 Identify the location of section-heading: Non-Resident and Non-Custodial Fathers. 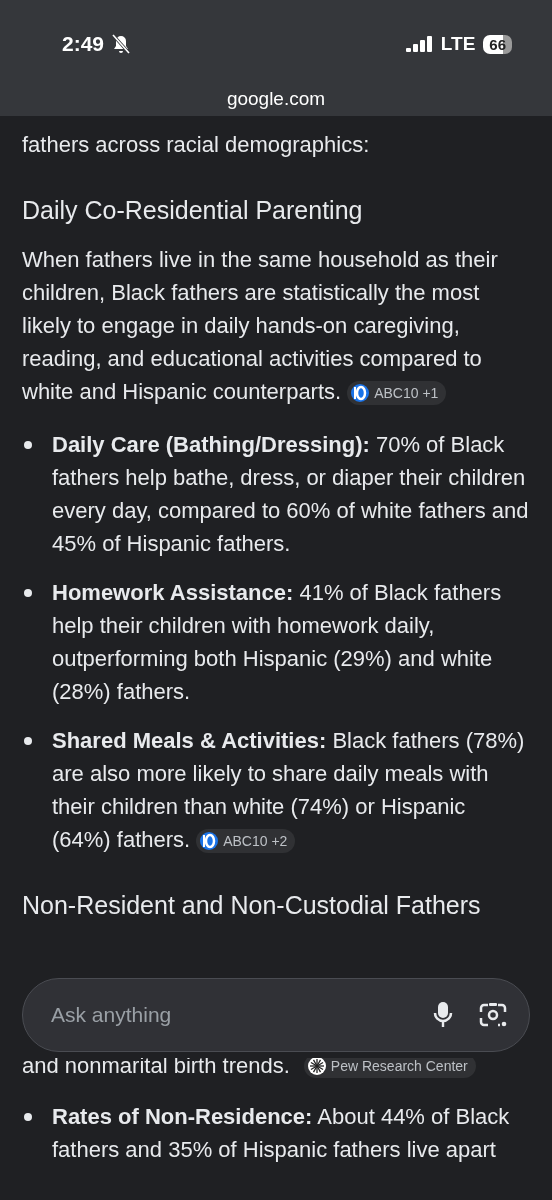
(252, 905).